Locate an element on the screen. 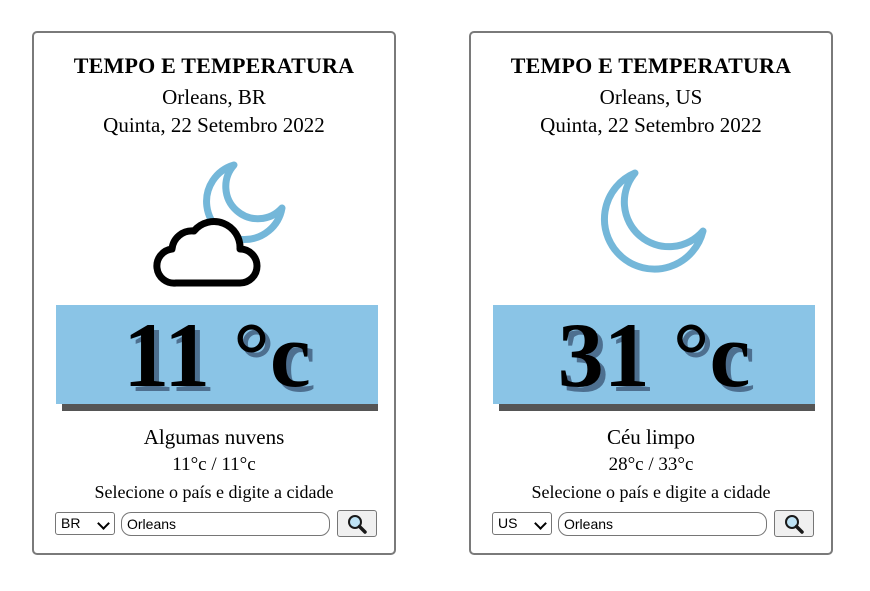  country-select: BR is located at coordinates (85, 523).